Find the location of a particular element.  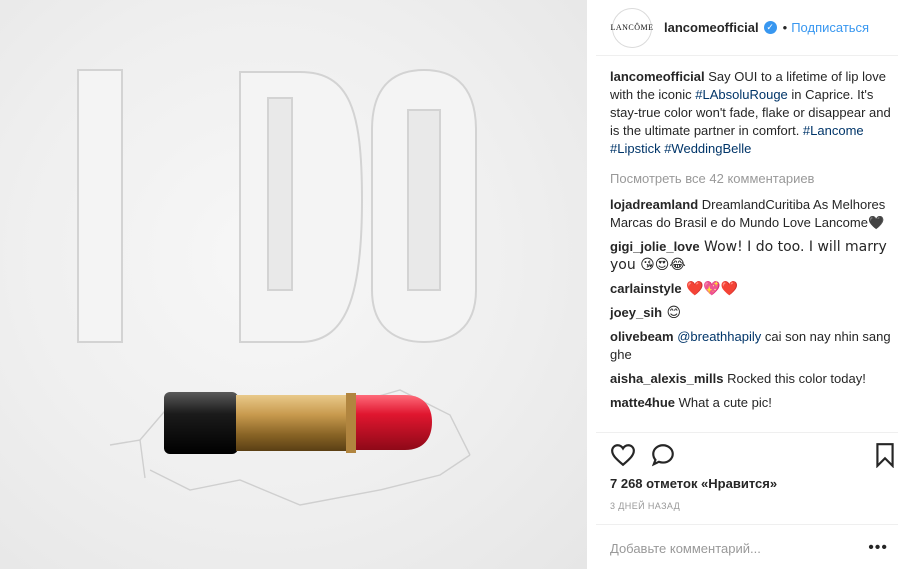

comment-username: gigi_jolie_love is located at coordinates (655, 246).